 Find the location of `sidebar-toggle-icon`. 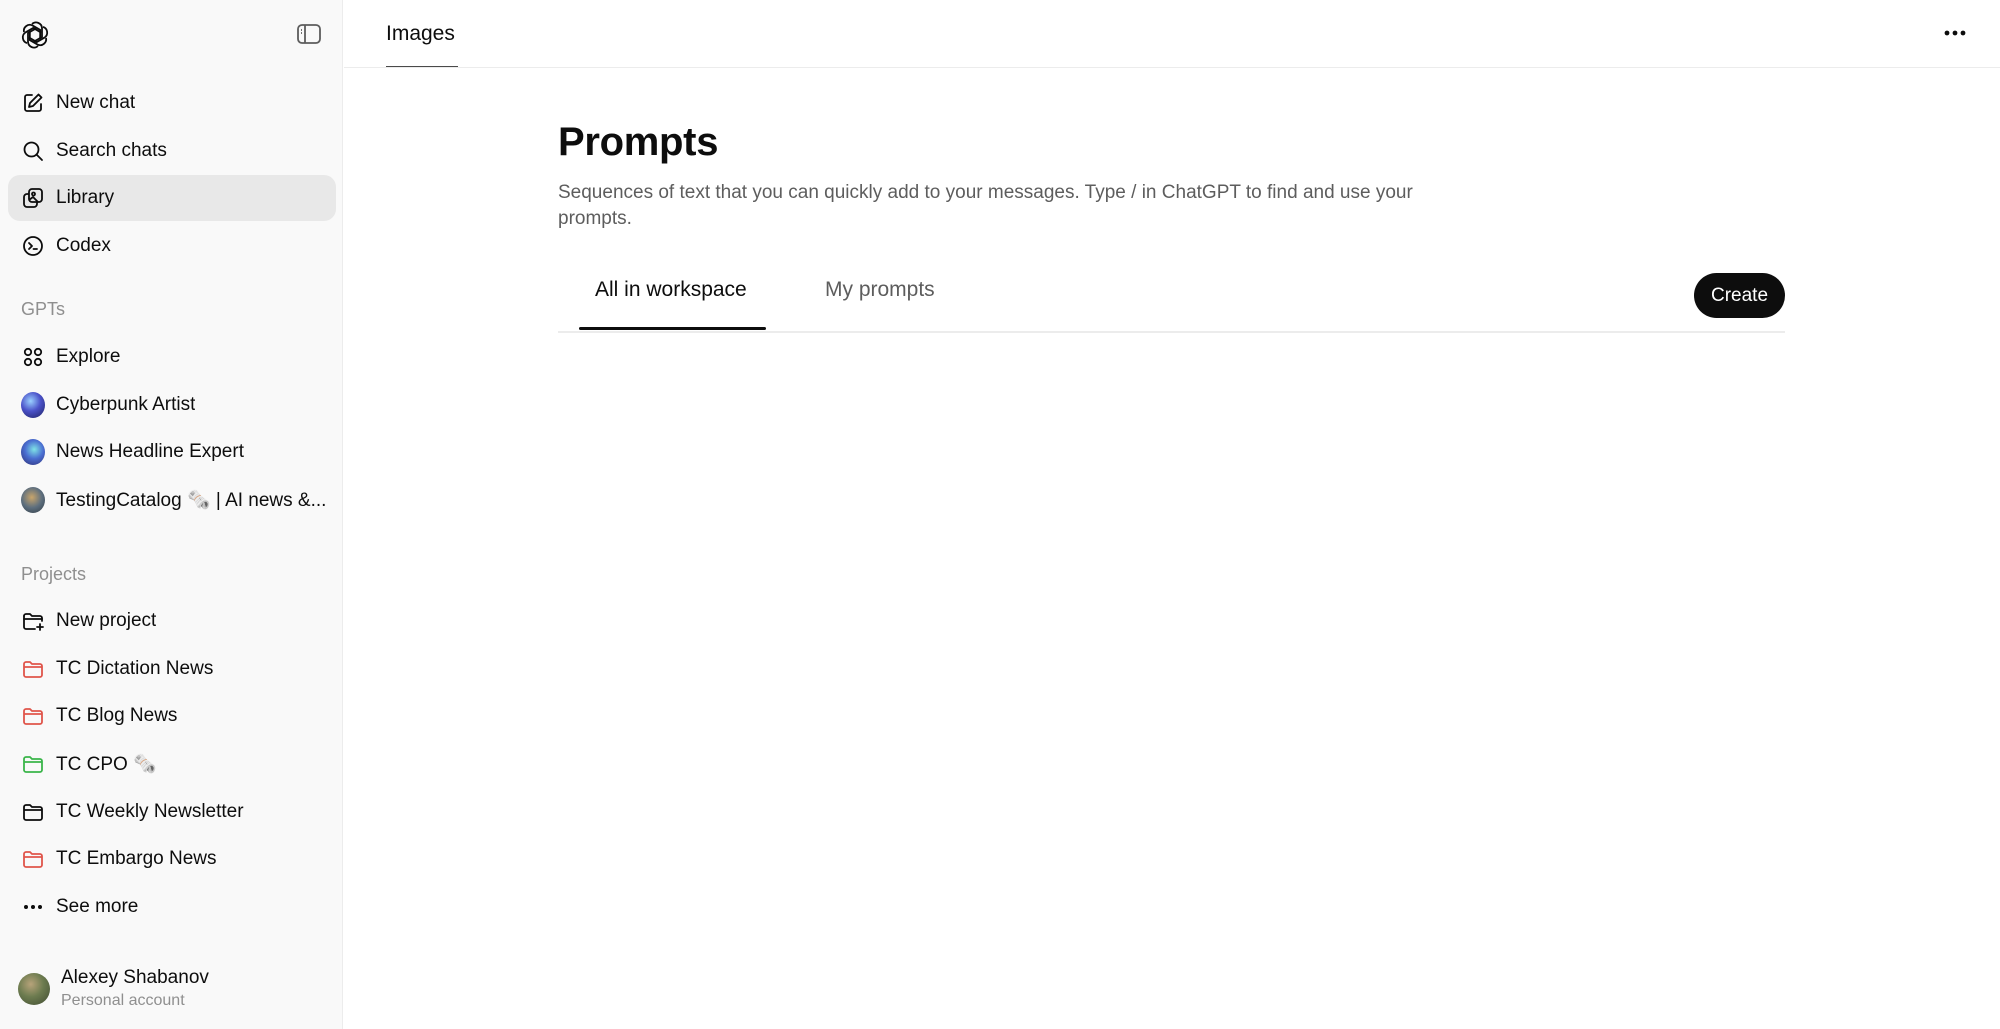

sidebar-toggle-icon is located at coordinates (309, 34).